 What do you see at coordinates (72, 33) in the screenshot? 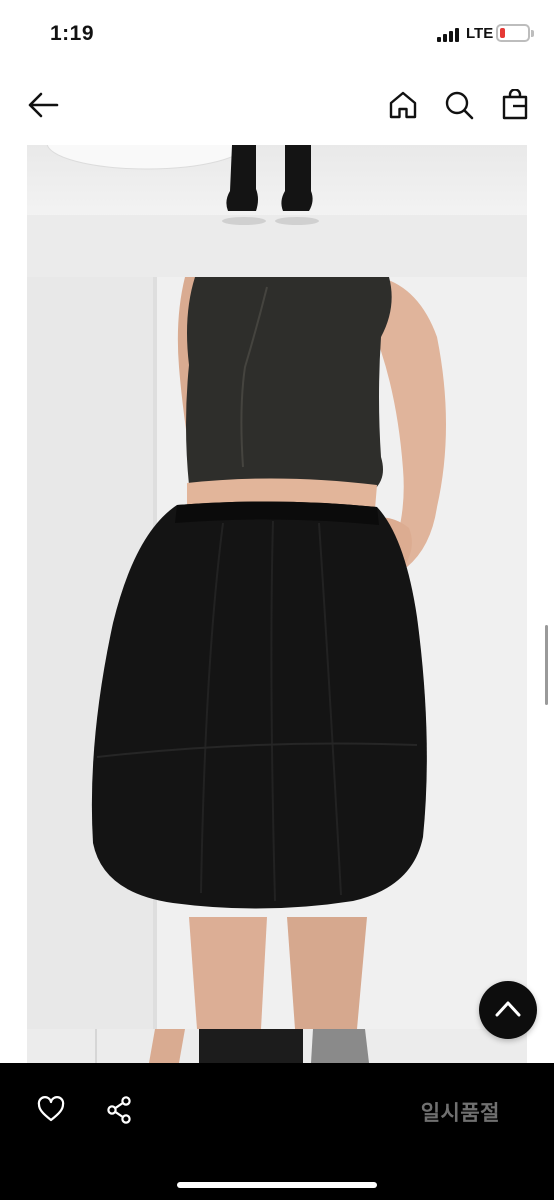
I see `status-time: 1:19` at bounding box center [72, 33].